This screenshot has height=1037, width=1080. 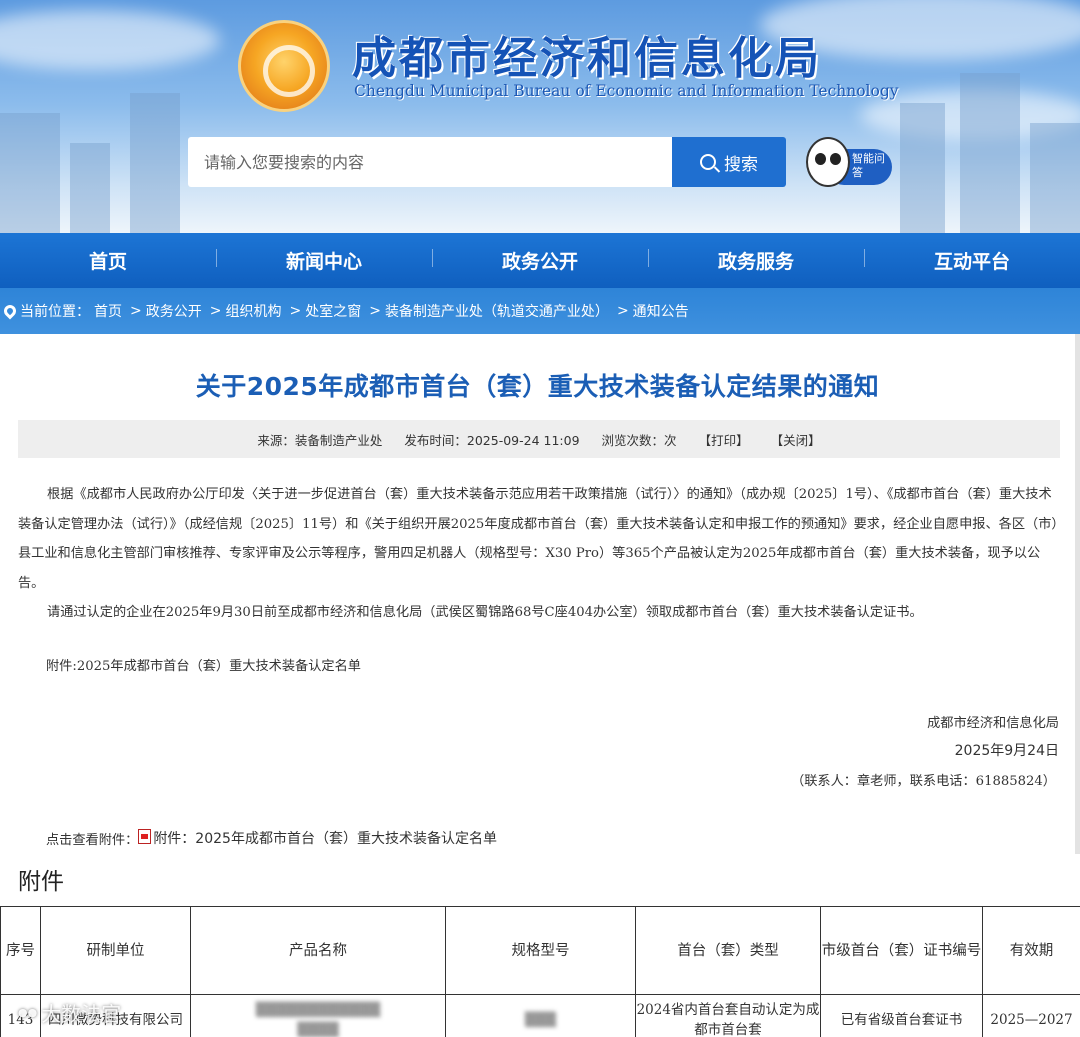 I want to click on attachment-row: 点击查看附件： 附件：2025年成都市首台（套）重大技术装备认定名单, so click(x=271, y=838).